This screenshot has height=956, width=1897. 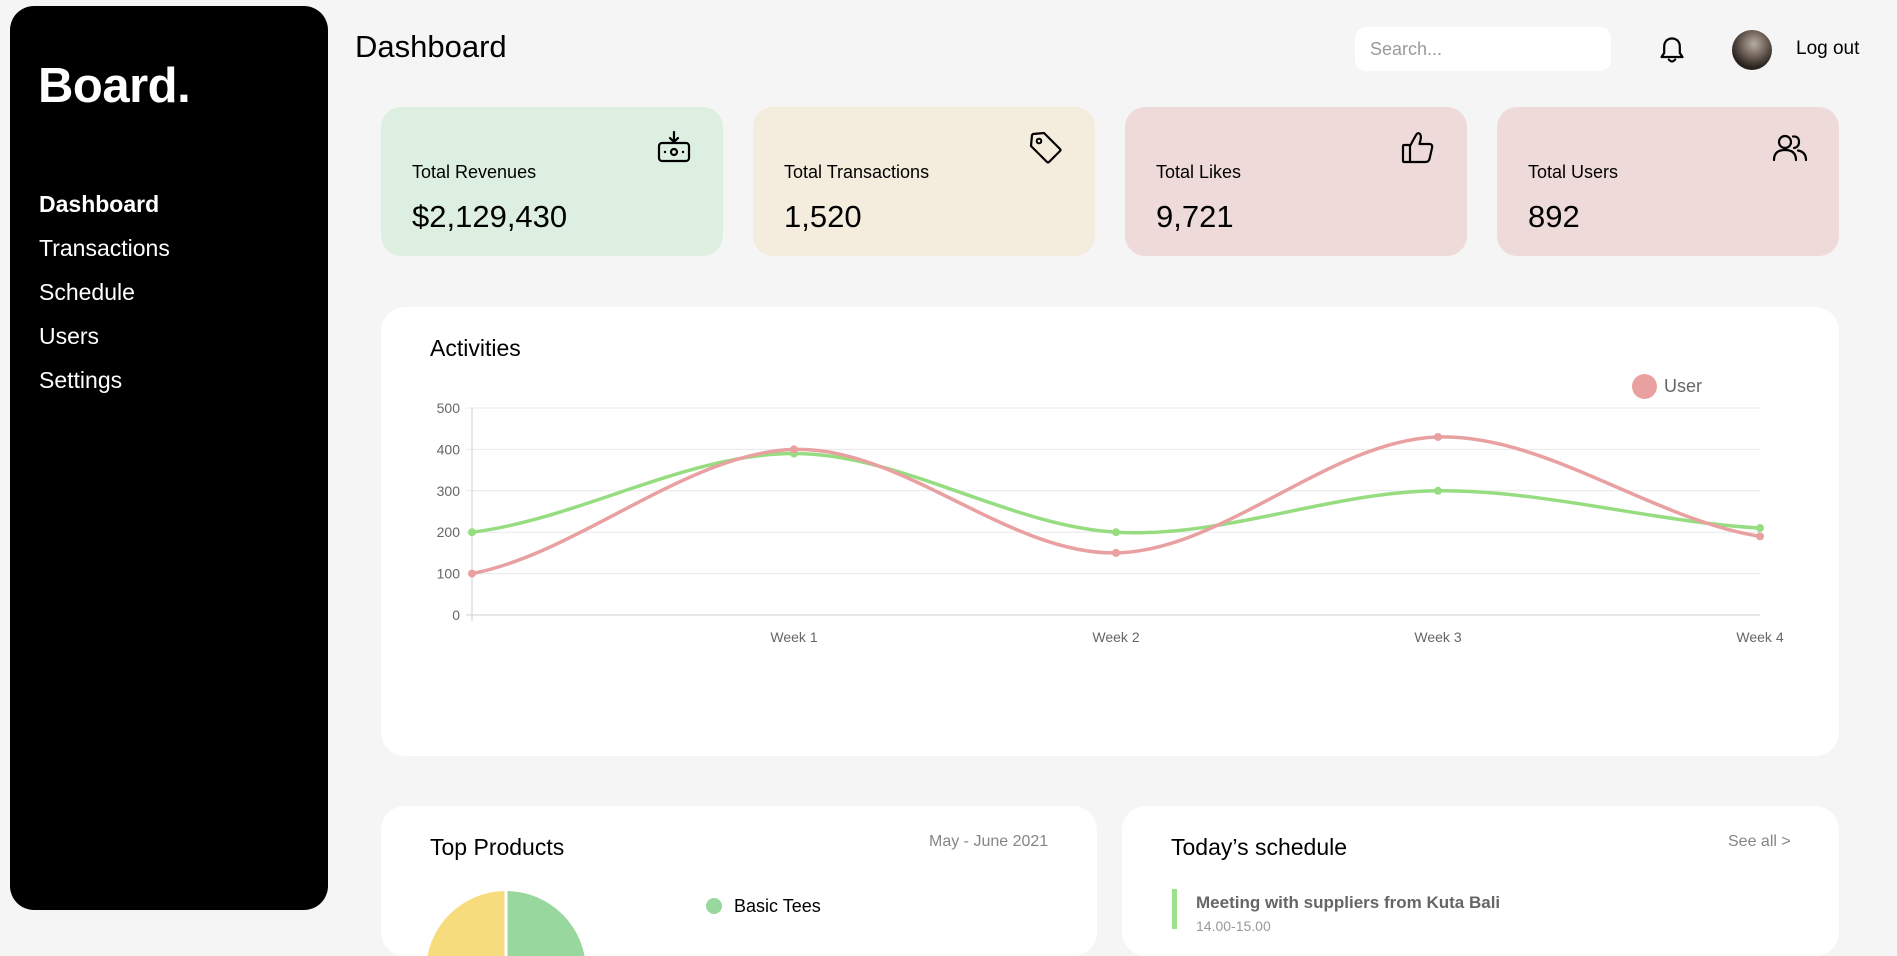 What do you see at coordinates (793, 637) in the screenshot?
I see `x-tick-label: Week 1` at bounding box center [793, 637].